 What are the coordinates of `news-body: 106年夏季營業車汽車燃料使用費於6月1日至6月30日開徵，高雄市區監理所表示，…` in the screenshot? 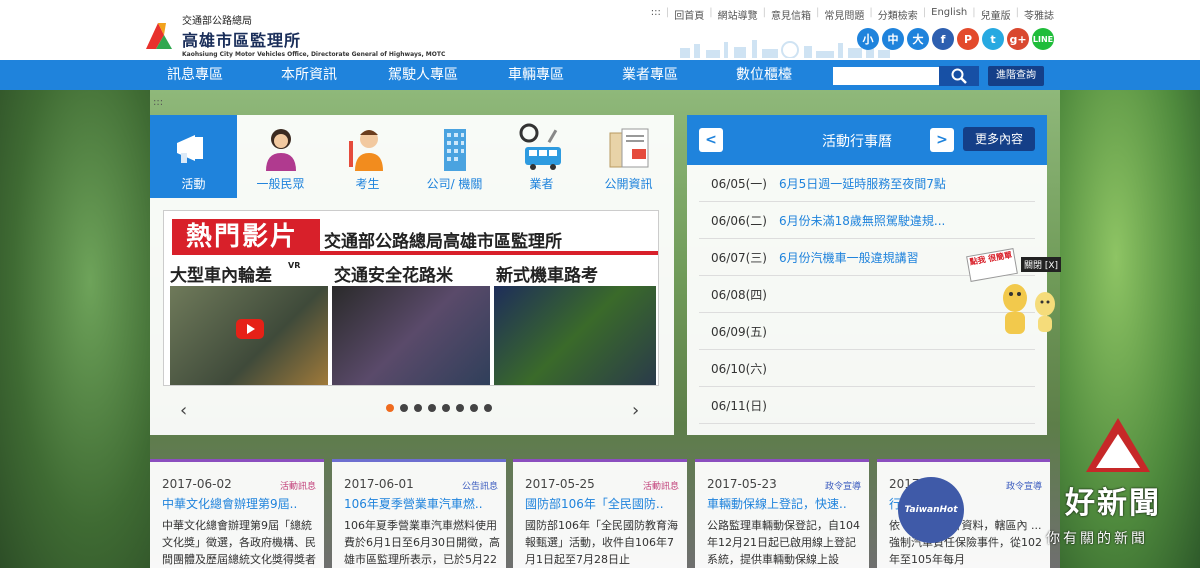 It's located at (422, 542).